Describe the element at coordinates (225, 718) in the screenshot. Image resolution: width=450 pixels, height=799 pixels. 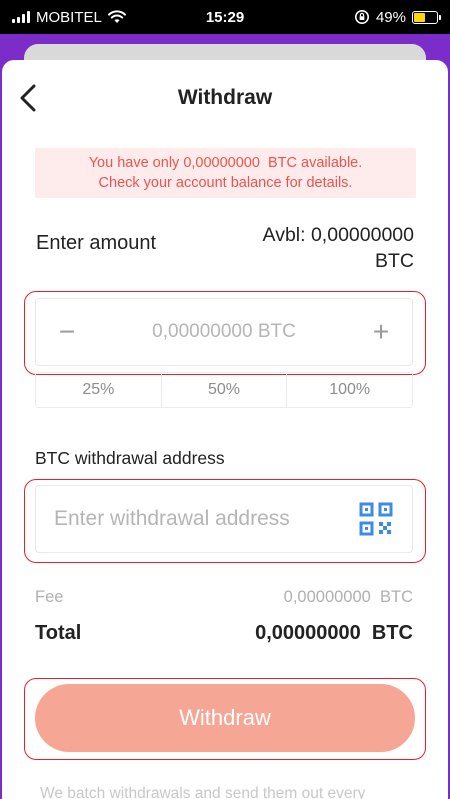
I see `withdraw-button: Withdraw` at that location.